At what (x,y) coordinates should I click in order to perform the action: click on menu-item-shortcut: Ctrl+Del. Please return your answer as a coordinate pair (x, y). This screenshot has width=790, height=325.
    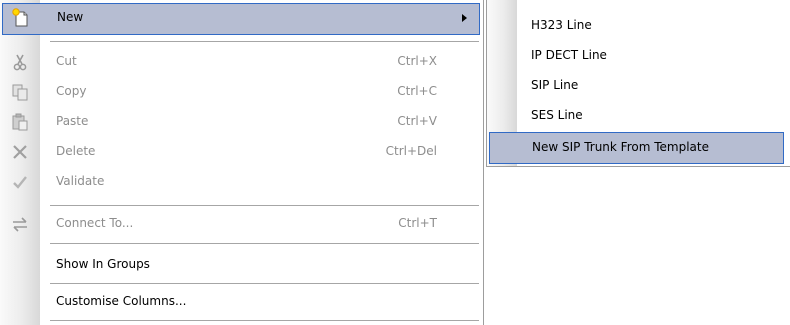
    Looking at the image, I should click on (411, 151).